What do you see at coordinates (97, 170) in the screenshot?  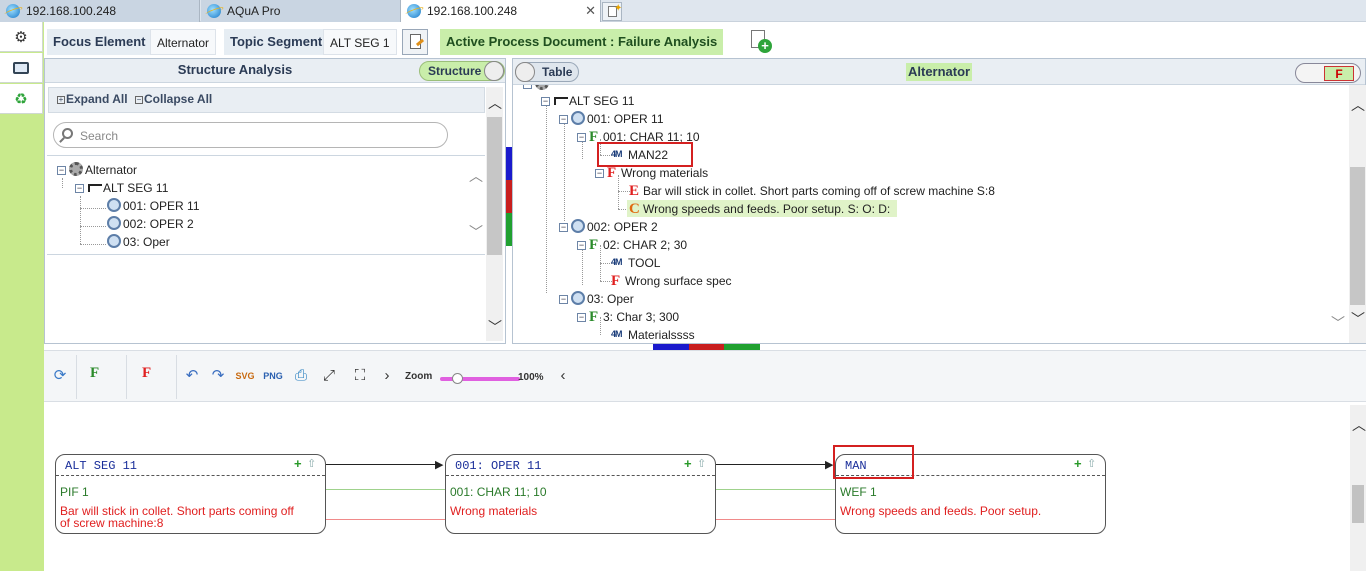 I see `tree-item-alternator: − Alternator` at bounding box center [97, 170].